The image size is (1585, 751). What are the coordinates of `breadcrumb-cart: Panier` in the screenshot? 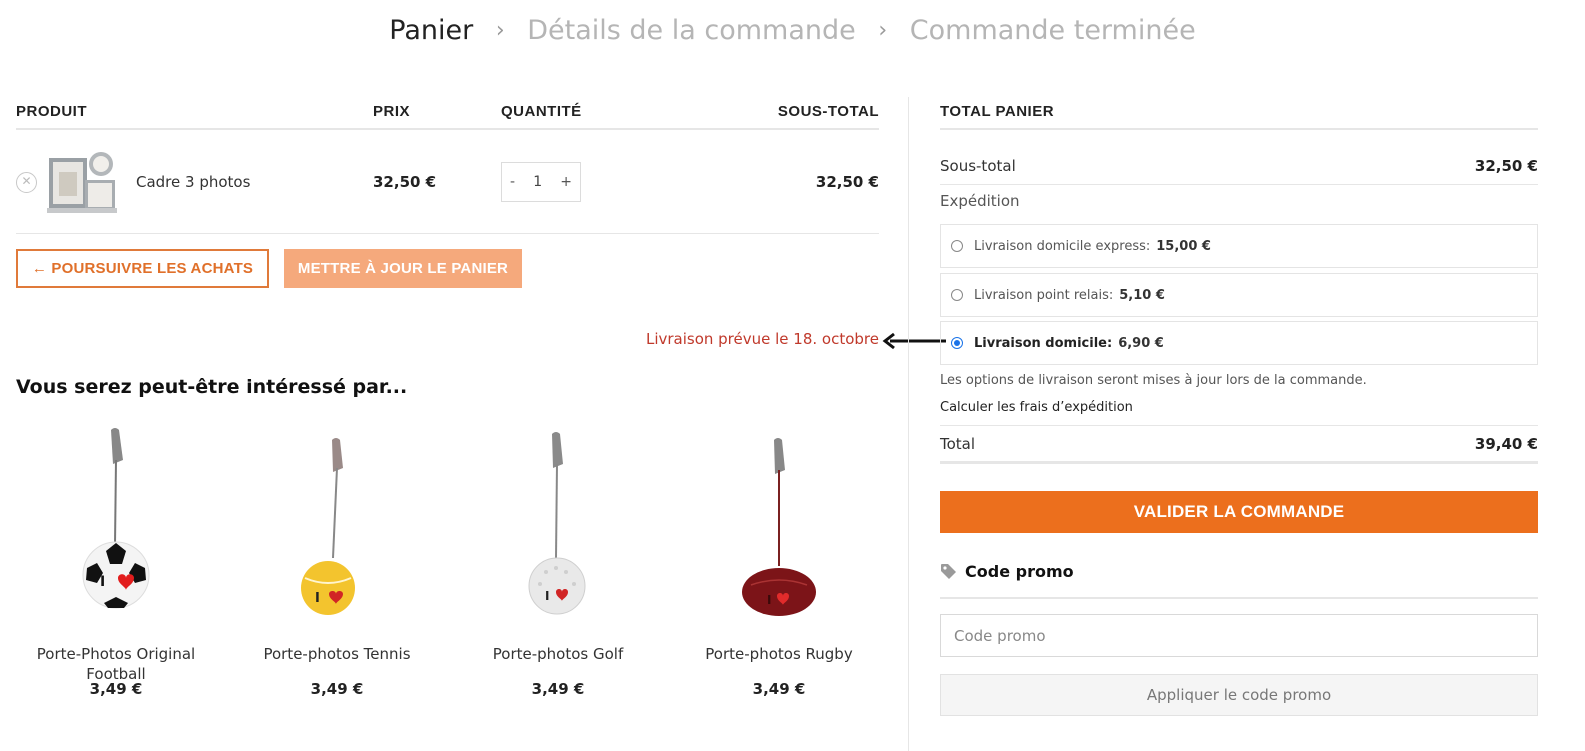 It's located at (431, 30).